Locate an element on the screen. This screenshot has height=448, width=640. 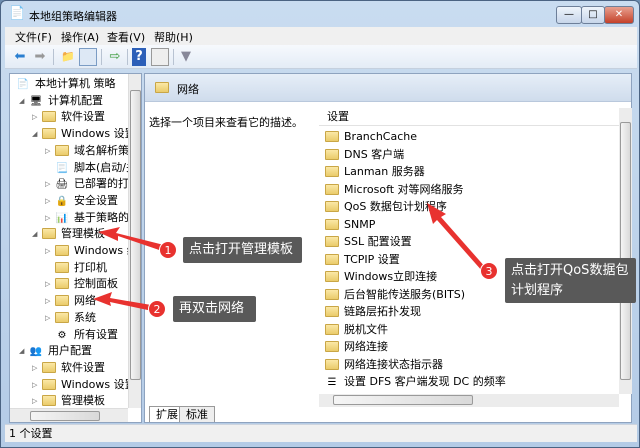
annotation-number-3: 3 is located at coordinates (489, 271).